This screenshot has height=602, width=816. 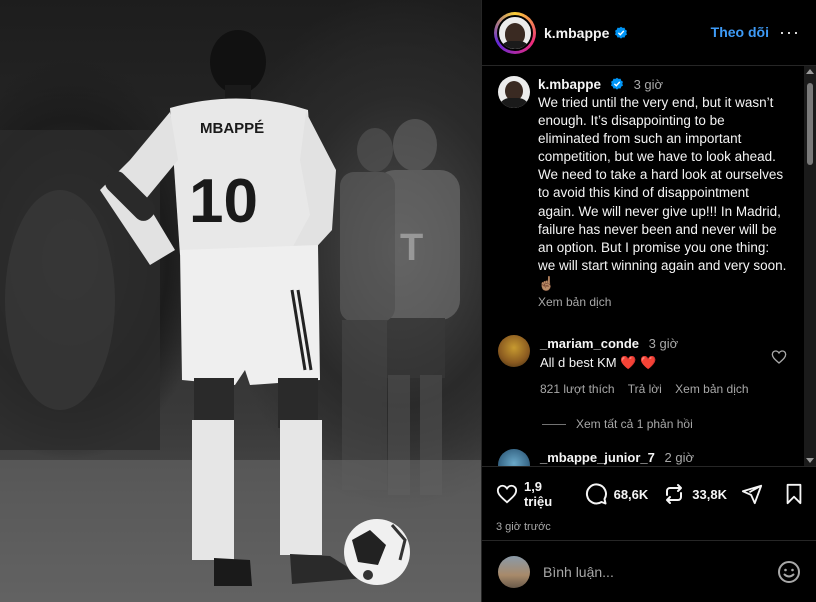 I want to click on heart-icon, so click(x=507, y=494).